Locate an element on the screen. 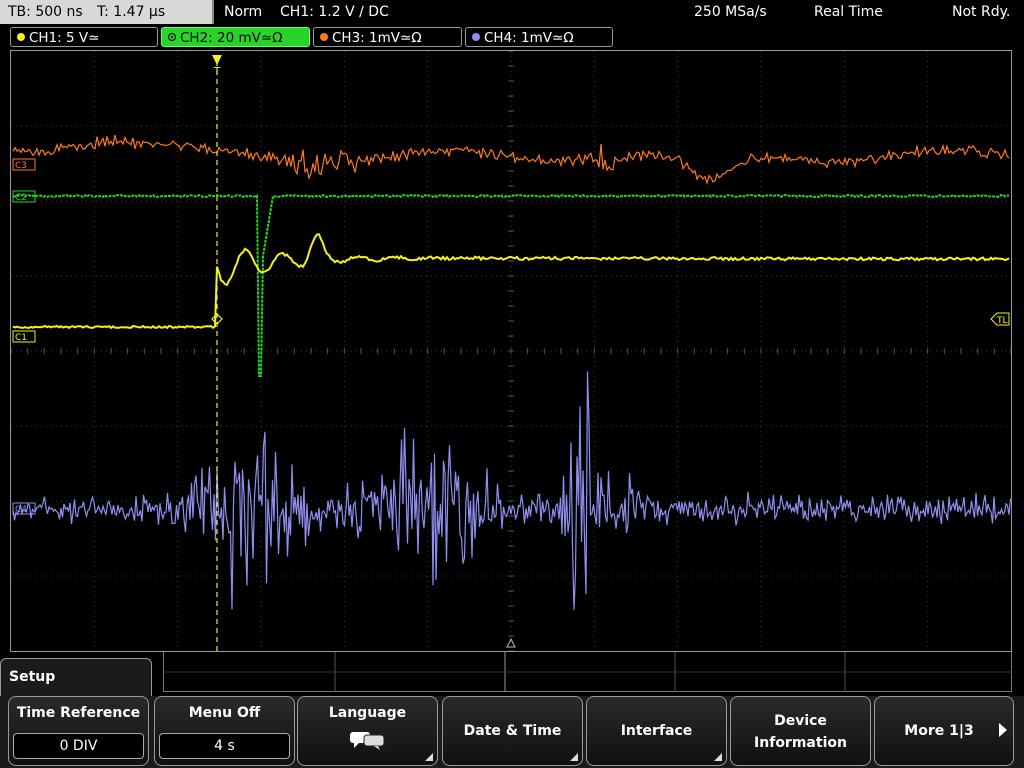 This screenshot has width=1024, height=768. interface-button: Interface is located at coordinates (656, 731).